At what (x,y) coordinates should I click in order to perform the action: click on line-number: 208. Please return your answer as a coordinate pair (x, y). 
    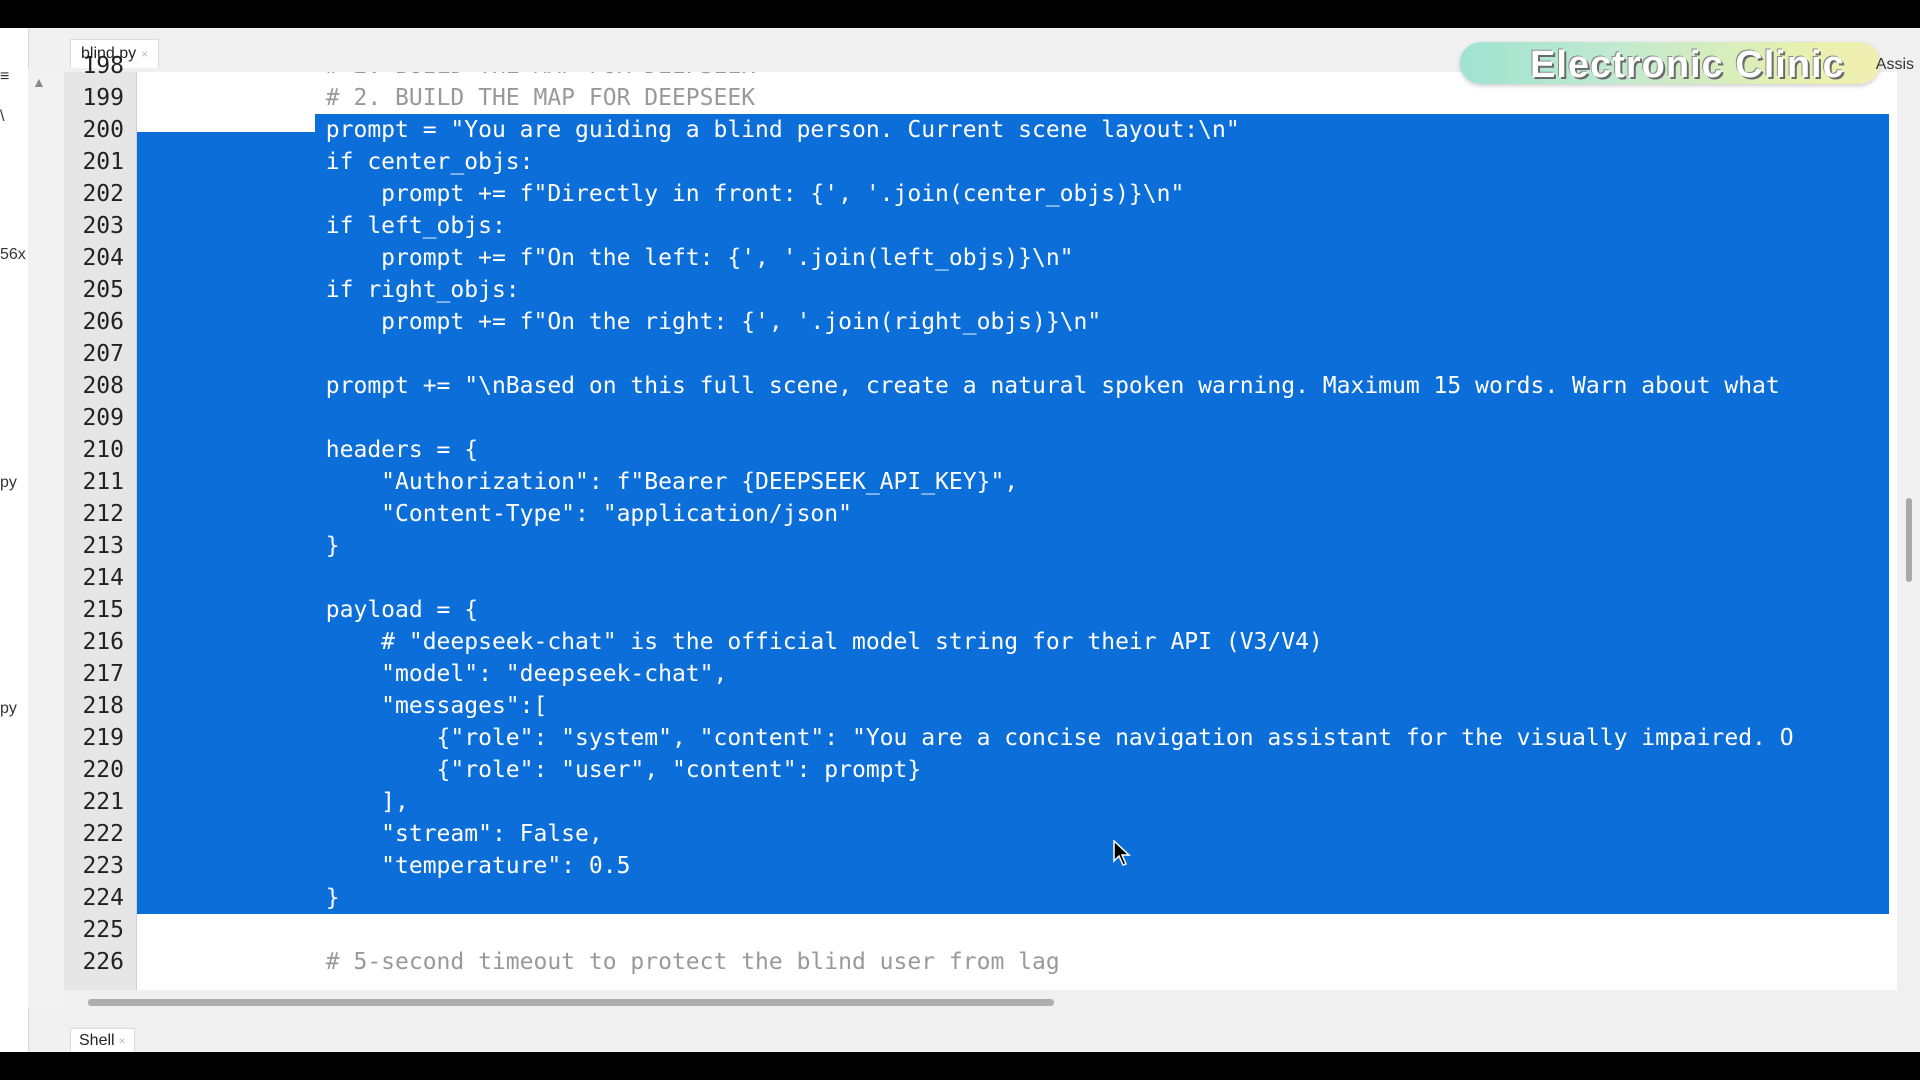
    Looking at the image, I should click on (103, 386).